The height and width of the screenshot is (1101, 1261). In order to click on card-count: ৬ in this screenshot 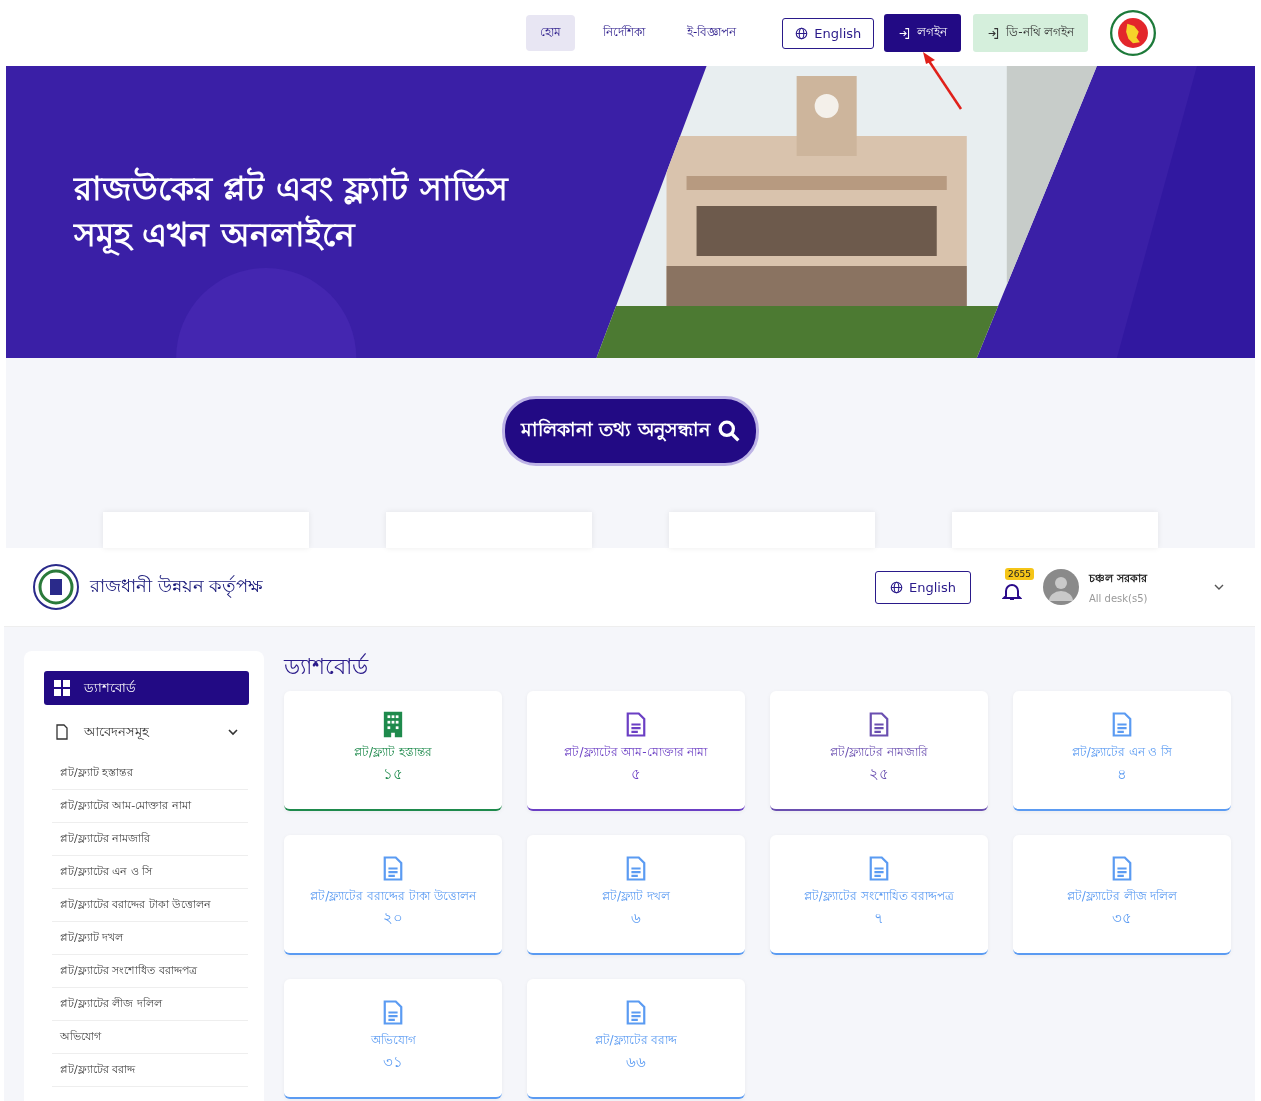, I will do `click(636, 918)`.